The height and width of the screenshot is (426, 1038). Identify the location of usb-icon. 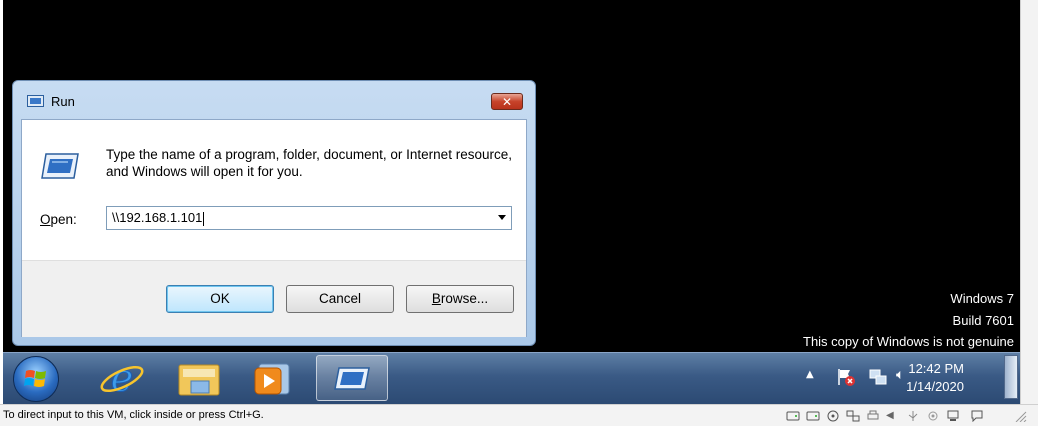
(913, 416).